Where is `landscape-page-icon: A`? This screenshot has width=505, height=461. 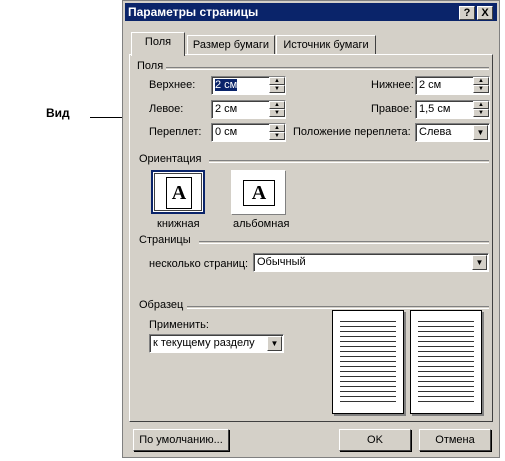
landscape-page-icon: A is located at coordinates (259, 193).